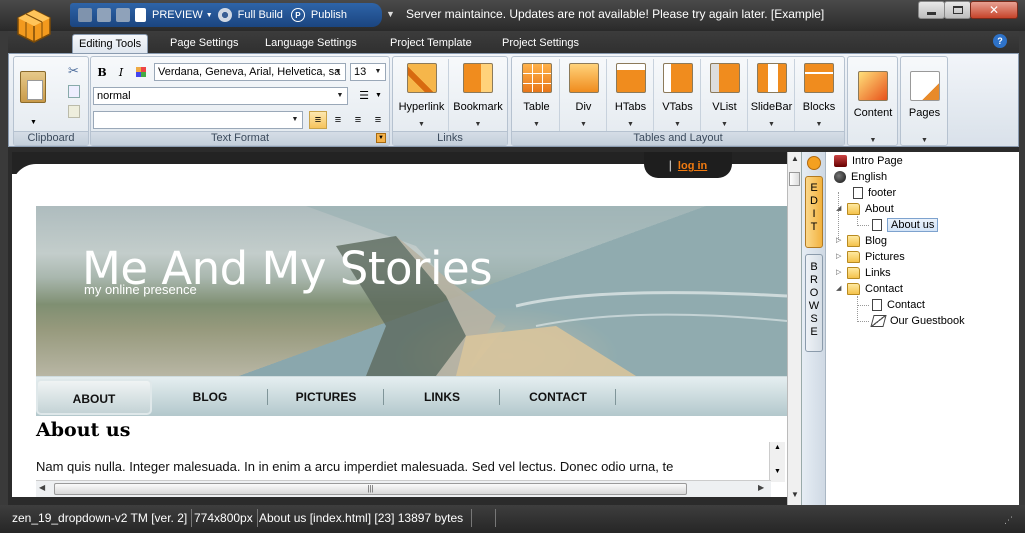  I want to click on intro-icon, so click(840, 161).